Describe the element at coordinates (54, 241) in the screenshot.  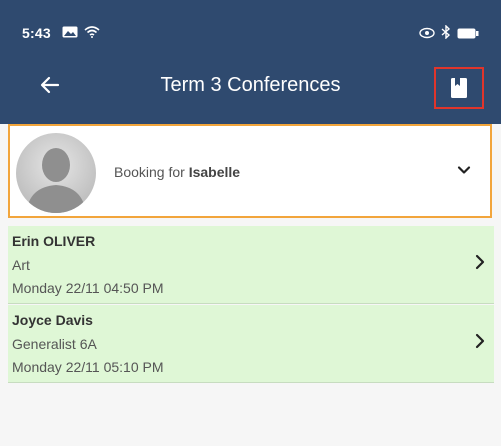
I see `teacher-name: Erin OLIVER` at that location.